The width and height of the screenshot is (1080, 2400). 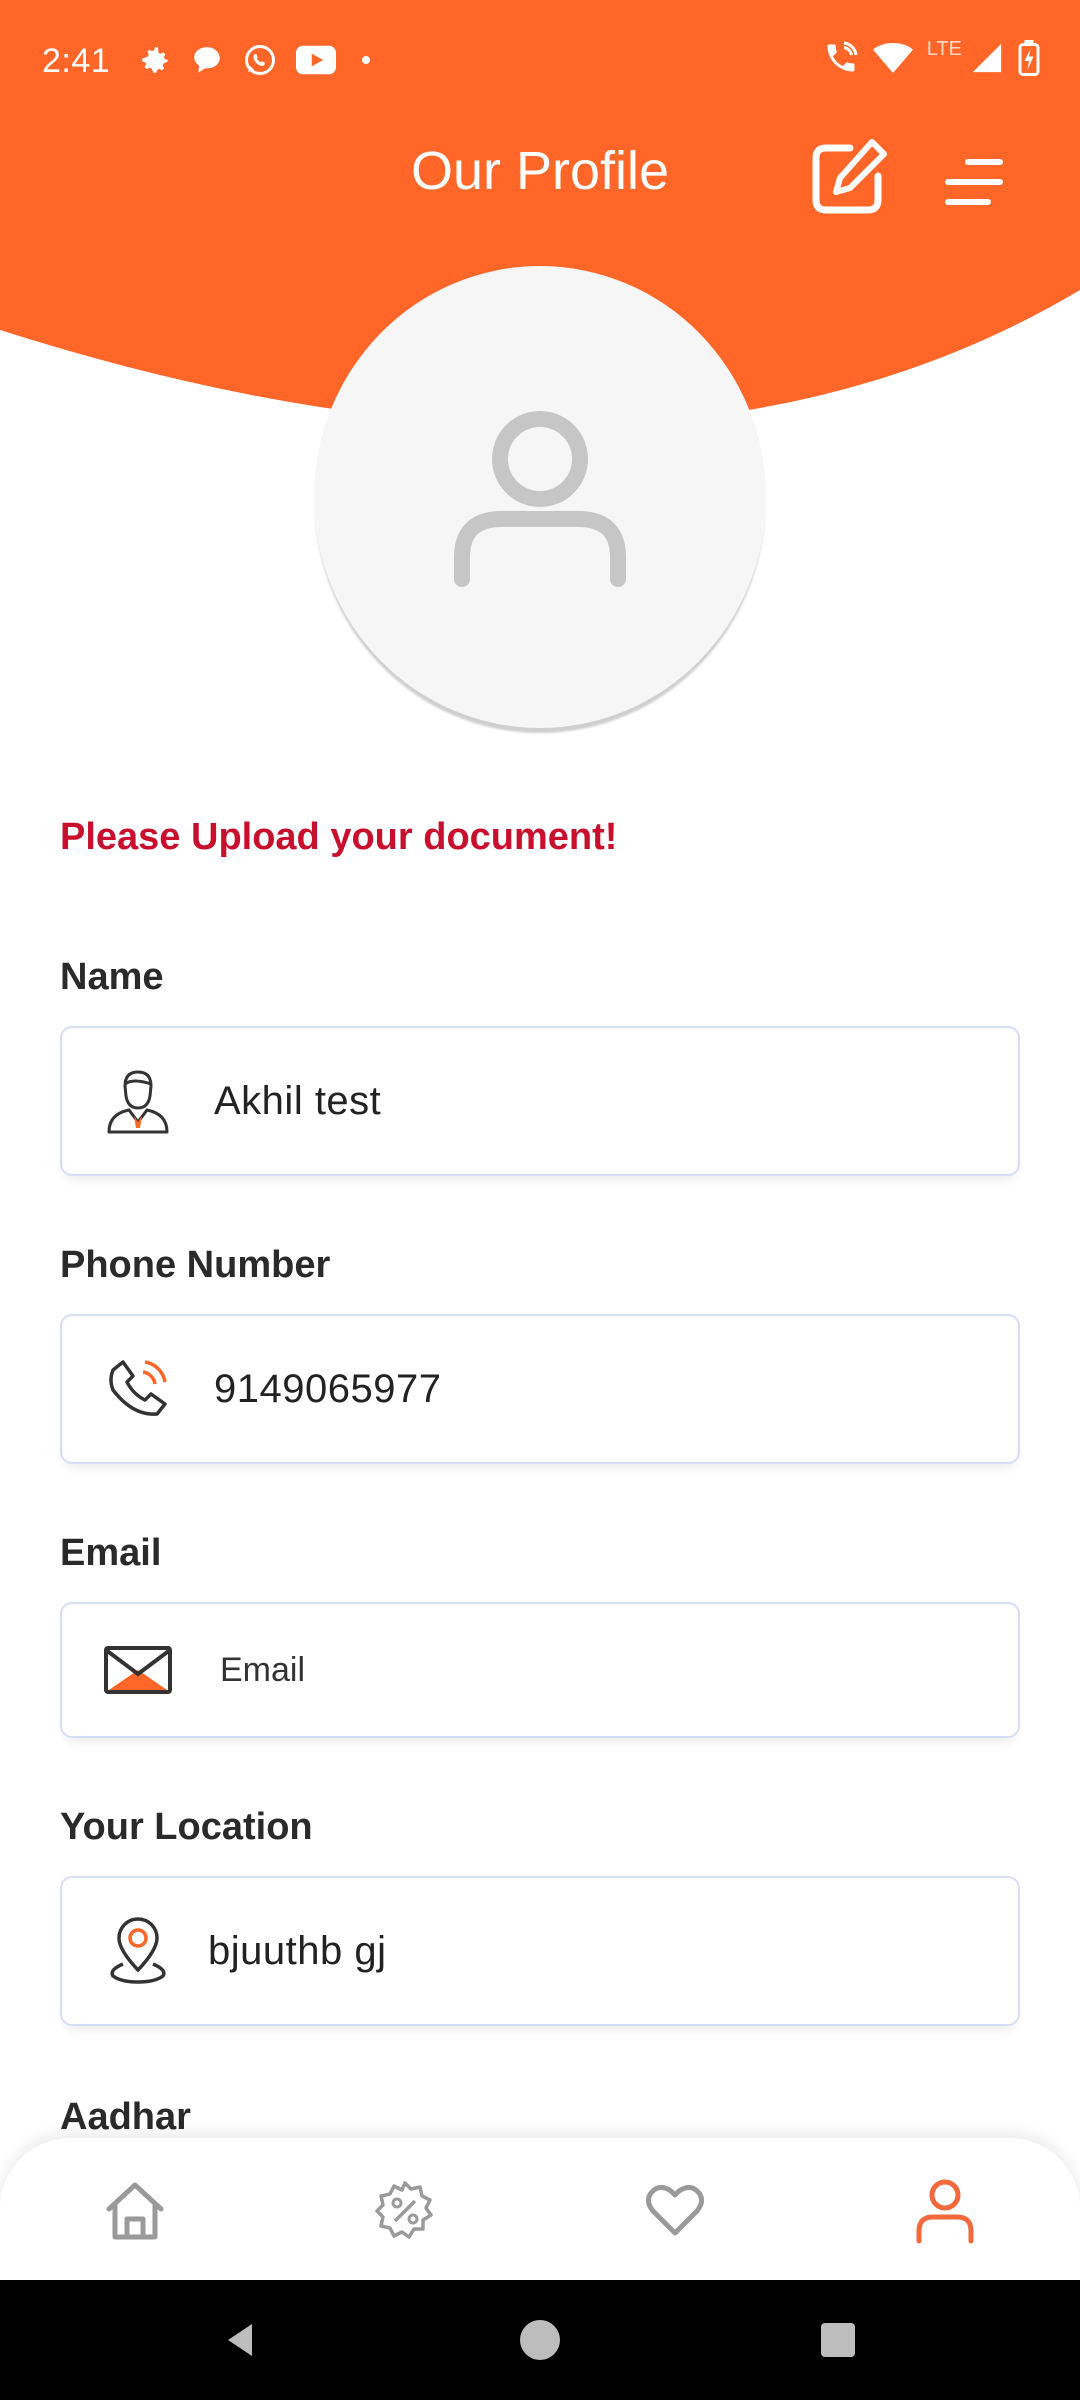 I want to click on profile-icon, so click(x=945, y=2211).